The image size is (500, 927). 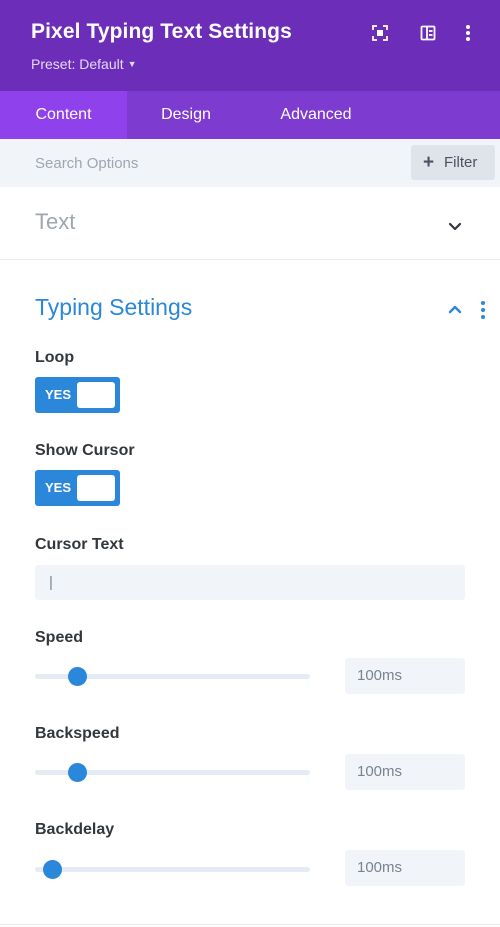 What do you see at coordinates (77, 64) in the screenshot?
I see `preset-label: Preset: Default` at bounding box center [77, 64].